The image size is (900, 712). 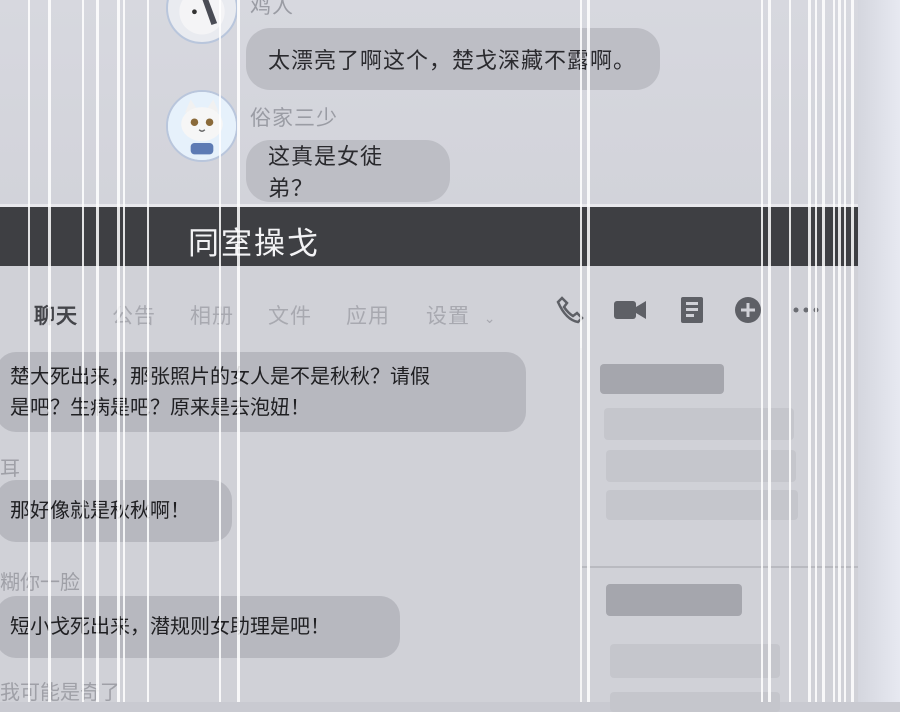 What do you see at coordinates (570, 310) in the screenshot?
I see `phone-icon` at bounding box center [570, 310].